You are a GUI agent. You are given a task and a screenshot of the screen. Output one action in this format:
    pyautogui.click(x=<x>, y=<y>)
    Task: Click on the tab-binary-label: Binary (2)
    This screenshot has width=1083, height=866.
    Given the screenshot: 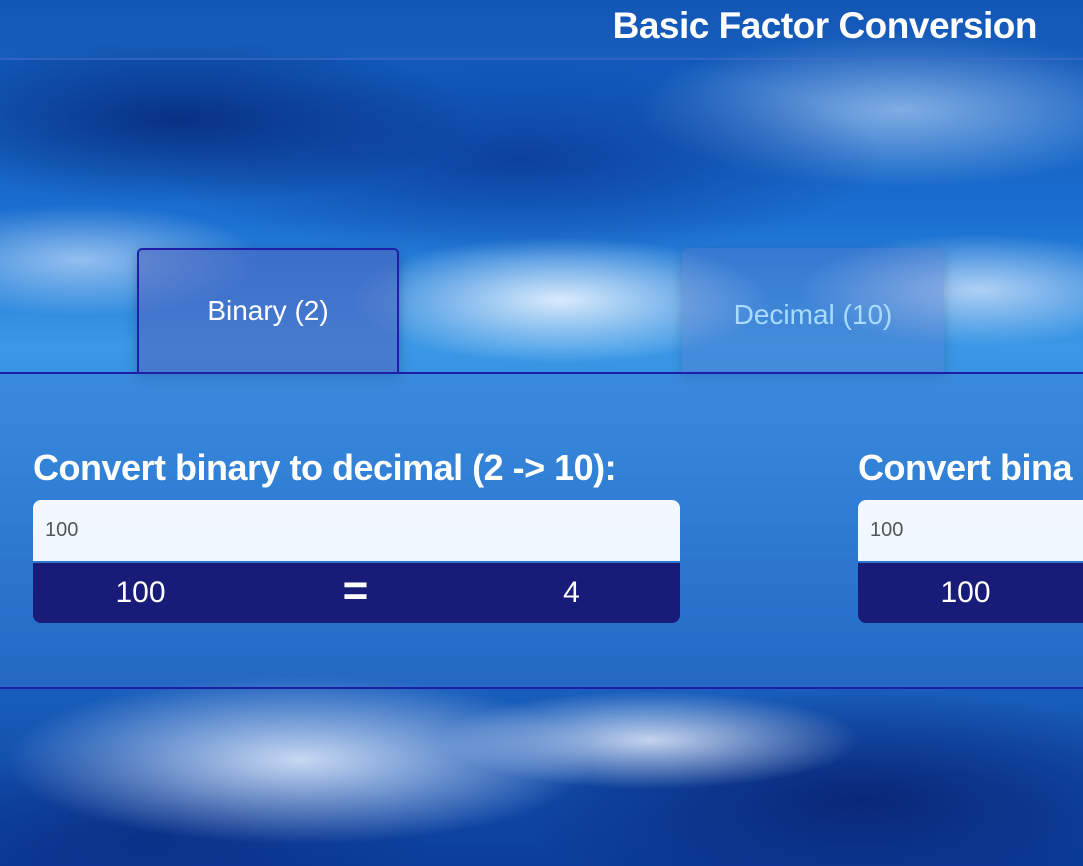 What is the action you would take?
    pyautogui.click(x=268, y=310)
    